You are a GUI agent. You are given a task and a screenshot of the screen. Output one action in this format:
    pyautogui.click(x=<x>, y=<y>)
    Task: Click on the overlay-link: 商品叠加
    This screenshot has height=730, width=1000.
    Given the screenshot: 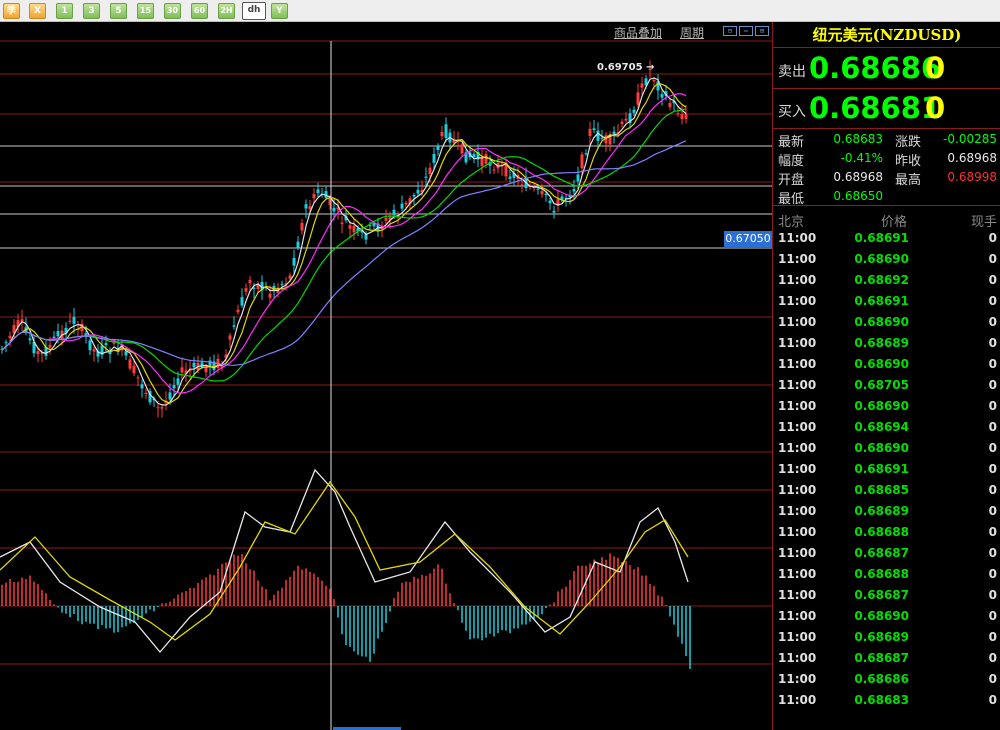 What is the action you would take?
    pyautogui.click(x=638, y=32)
    